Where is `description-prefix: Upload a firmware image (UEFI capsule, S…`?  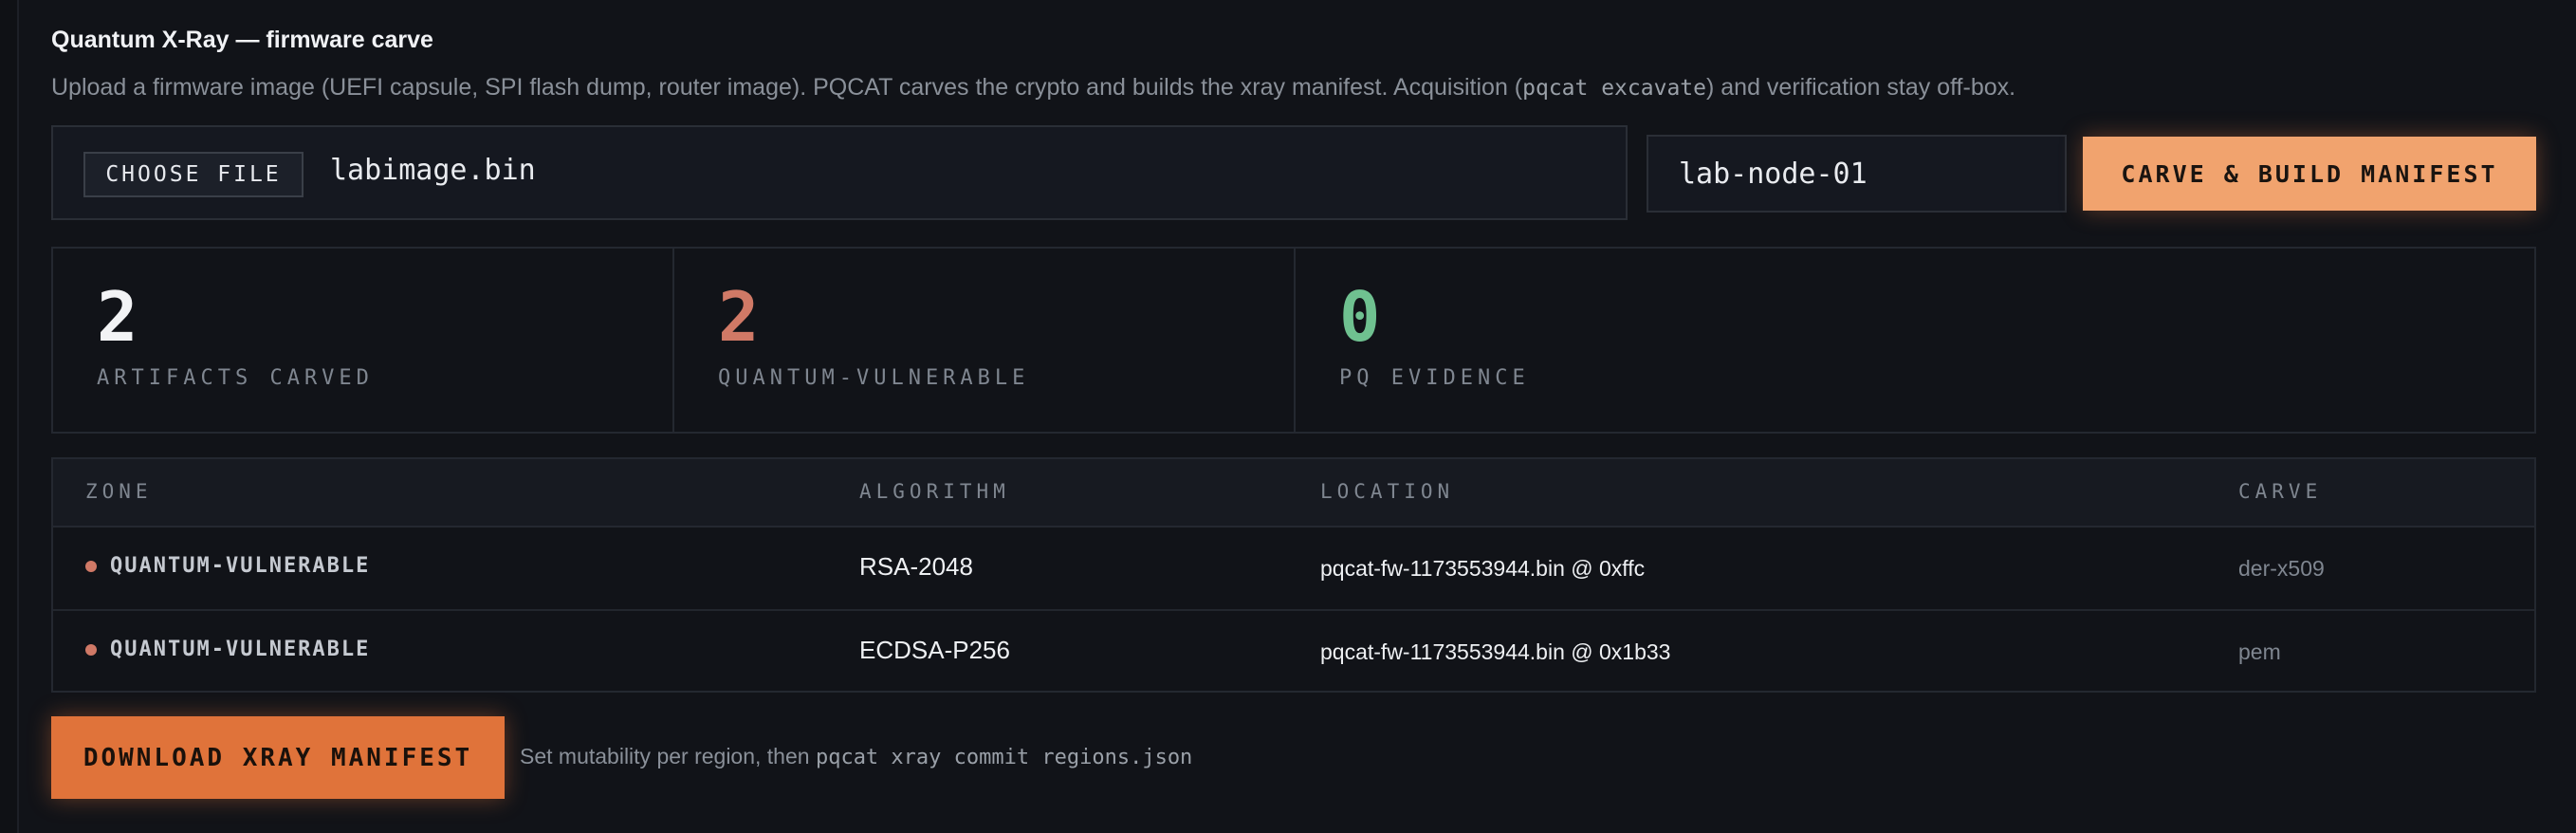 description-prefix: Upload a firmware image (UEFI capsule, S… is located at coordinates (787, 87).